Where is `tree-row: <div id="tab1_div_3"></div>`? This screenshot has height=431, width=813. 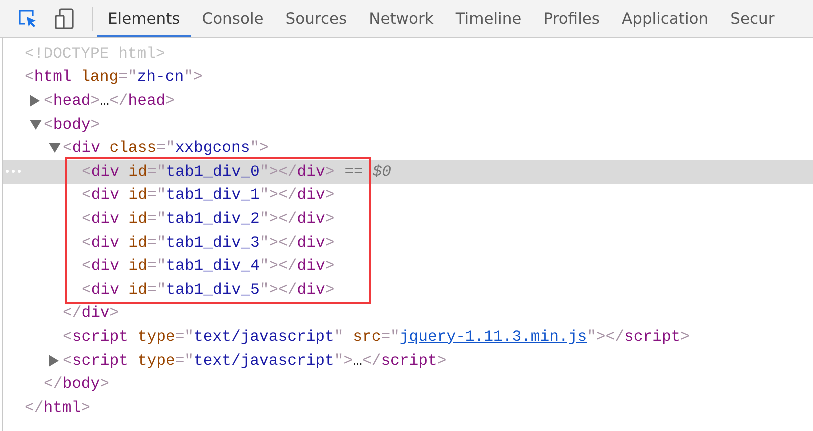
tree-row: <div id="tab1_div_3"></div> is located at coordinates (408, 242).